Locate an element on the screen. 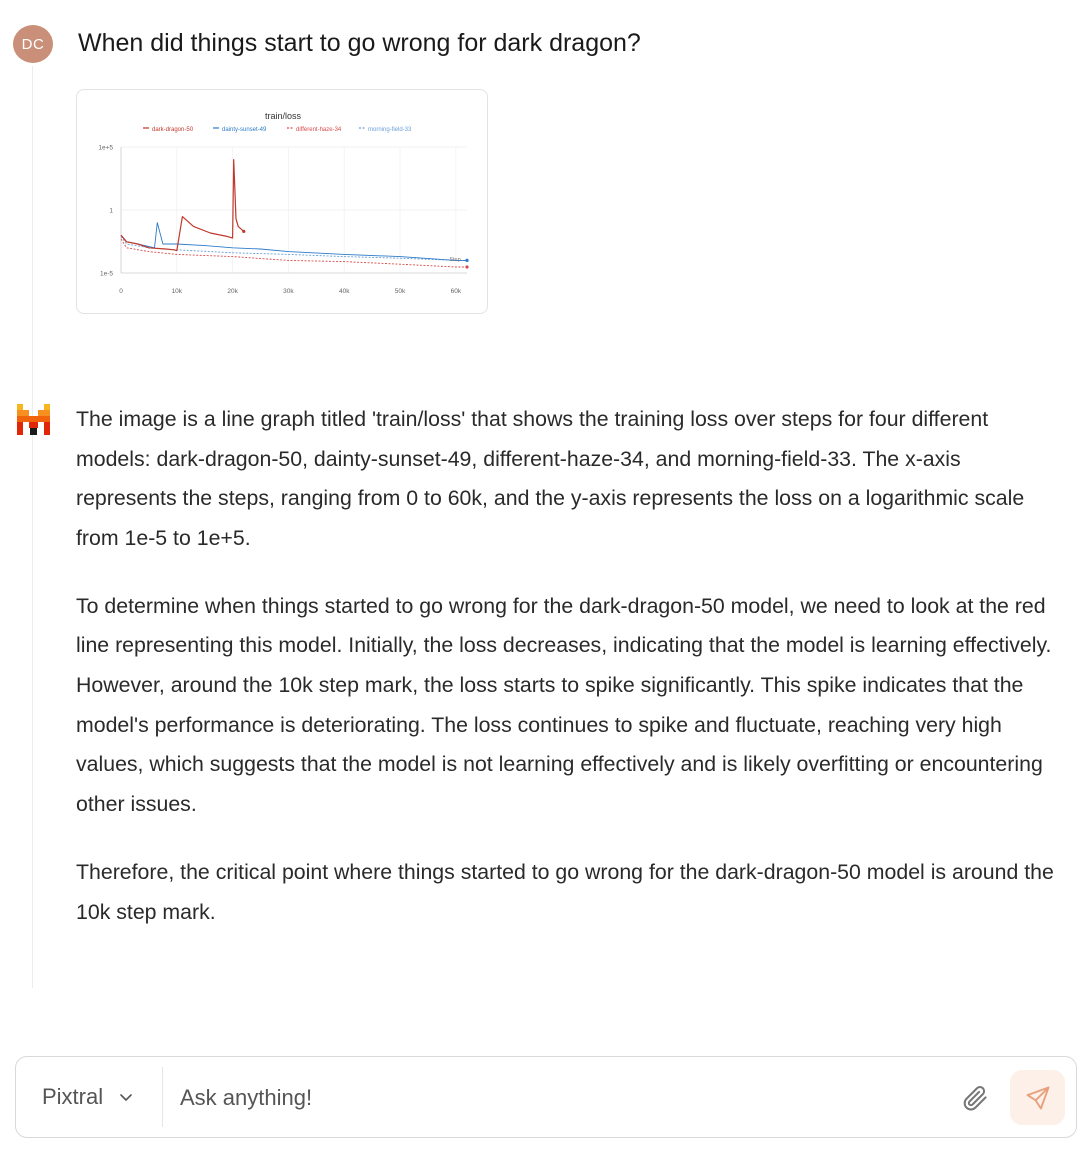 The width and height of the screenshot is (1088, 1152). legend-item: morning-field-33 is located at coordinates (390, 130).